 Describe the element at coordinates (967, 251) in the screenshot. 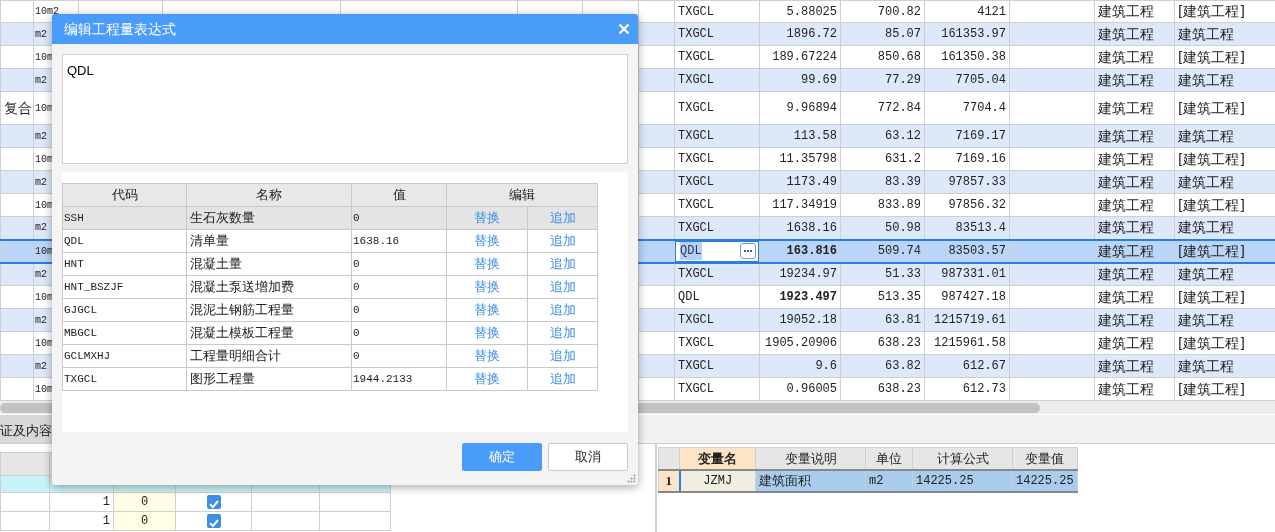

I see `table-cell: 83503.57` at that location.